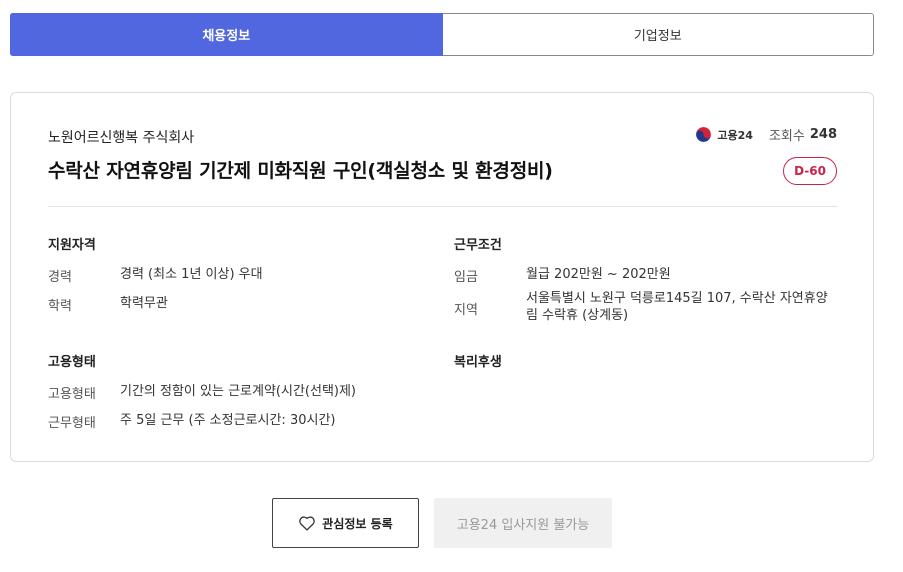 This screenshot has width=903, height=572. Describe the element at coordinates (810, 171) in the screenshot. I see `dday-badge: D-60` at that location.